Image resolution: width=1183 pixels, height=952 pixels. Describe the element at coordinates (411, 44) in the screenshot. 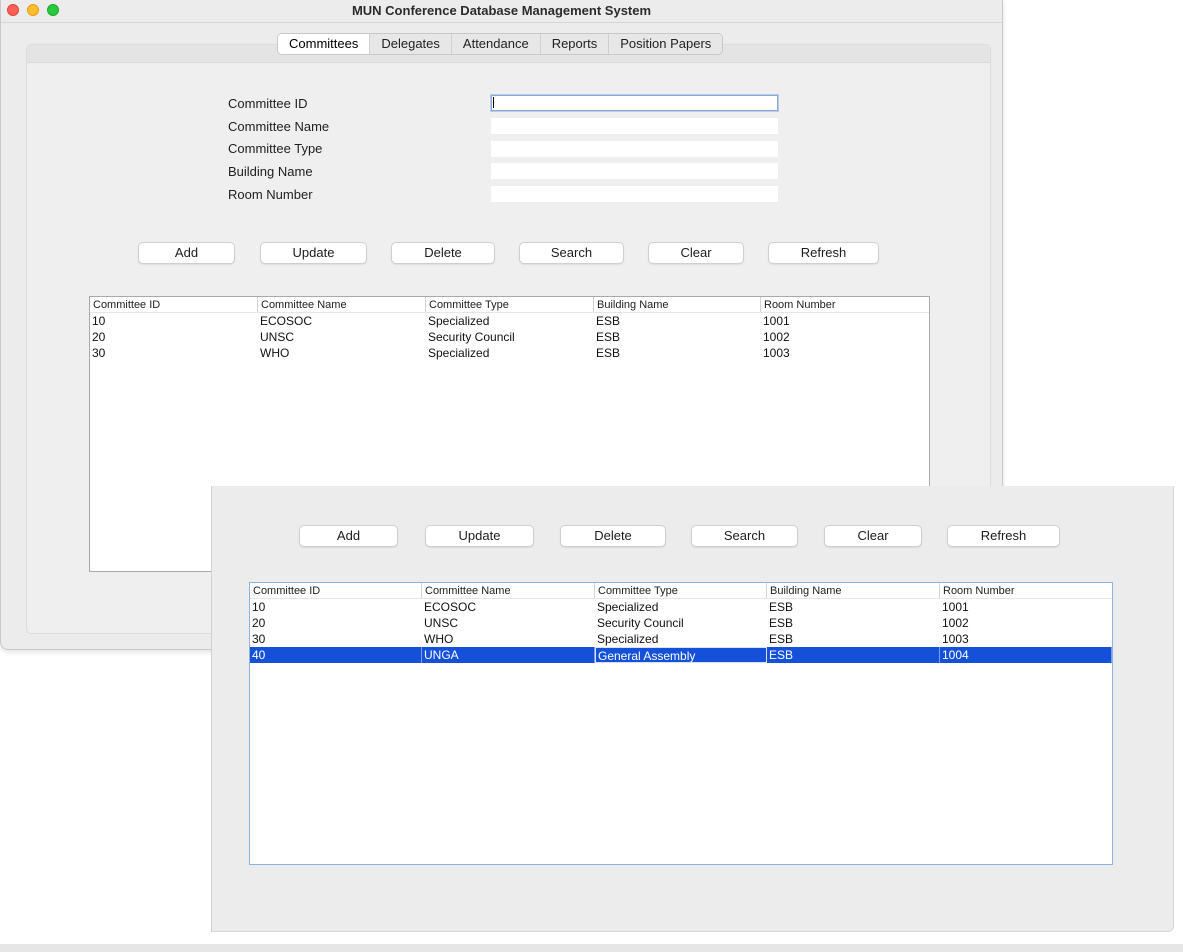

I see `tab-delegates: Delegates` at that location.